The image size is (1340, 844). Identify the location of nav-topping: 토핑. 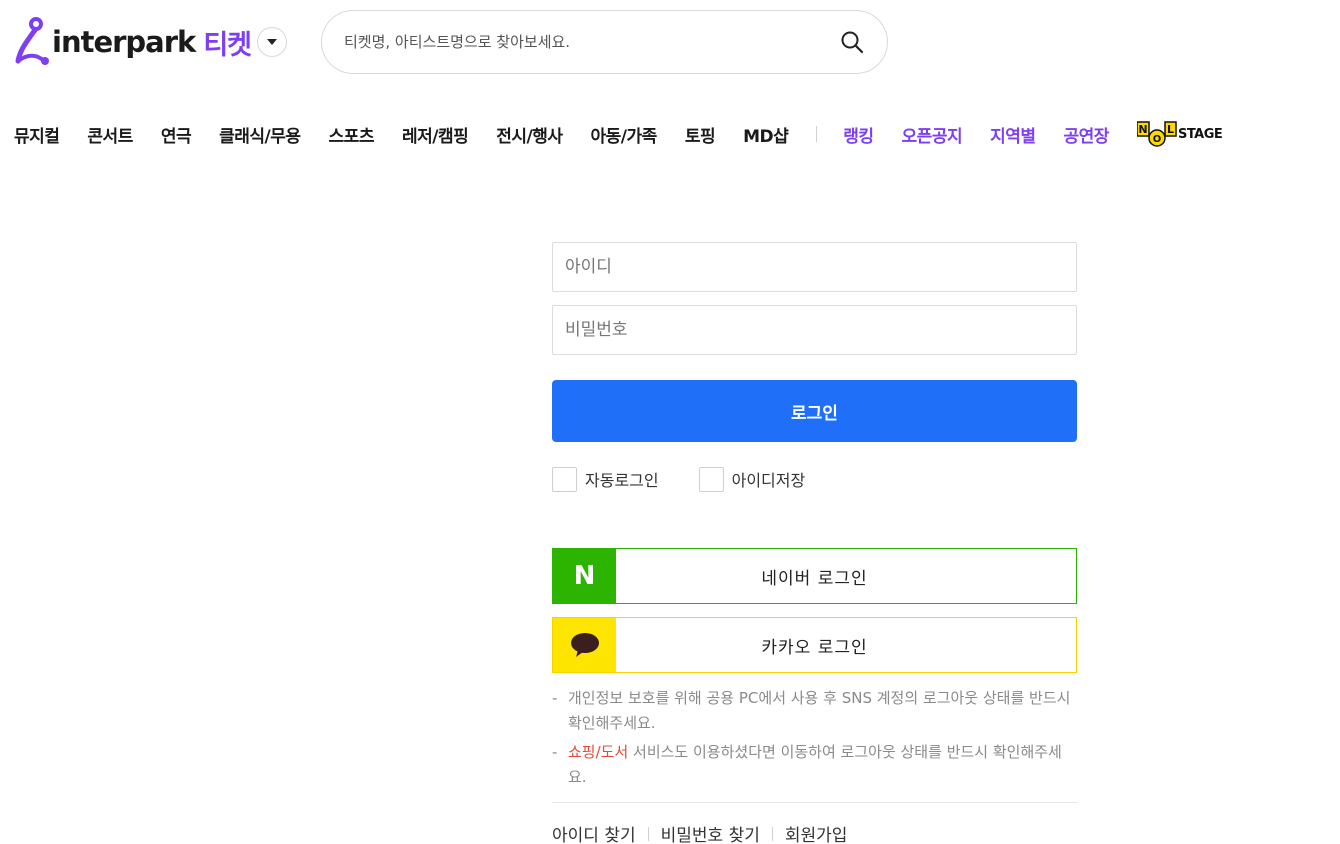
(700, 134).